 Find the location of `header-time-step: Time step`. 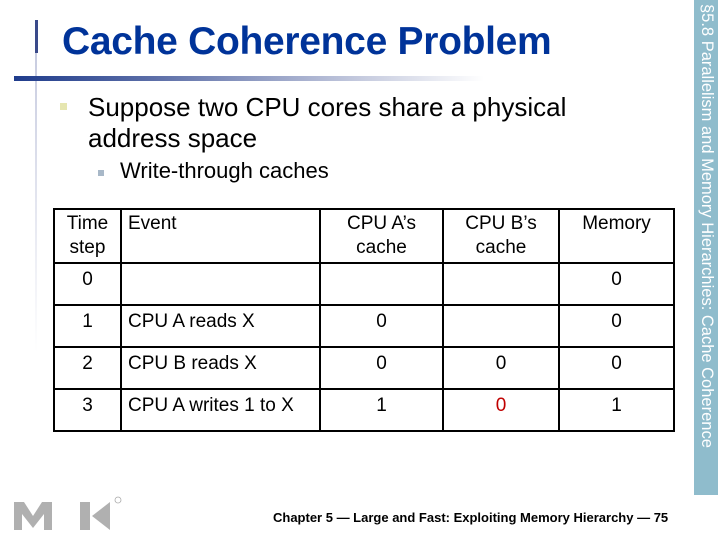

header-time-step: Time step is located at coordinates (87, 236).